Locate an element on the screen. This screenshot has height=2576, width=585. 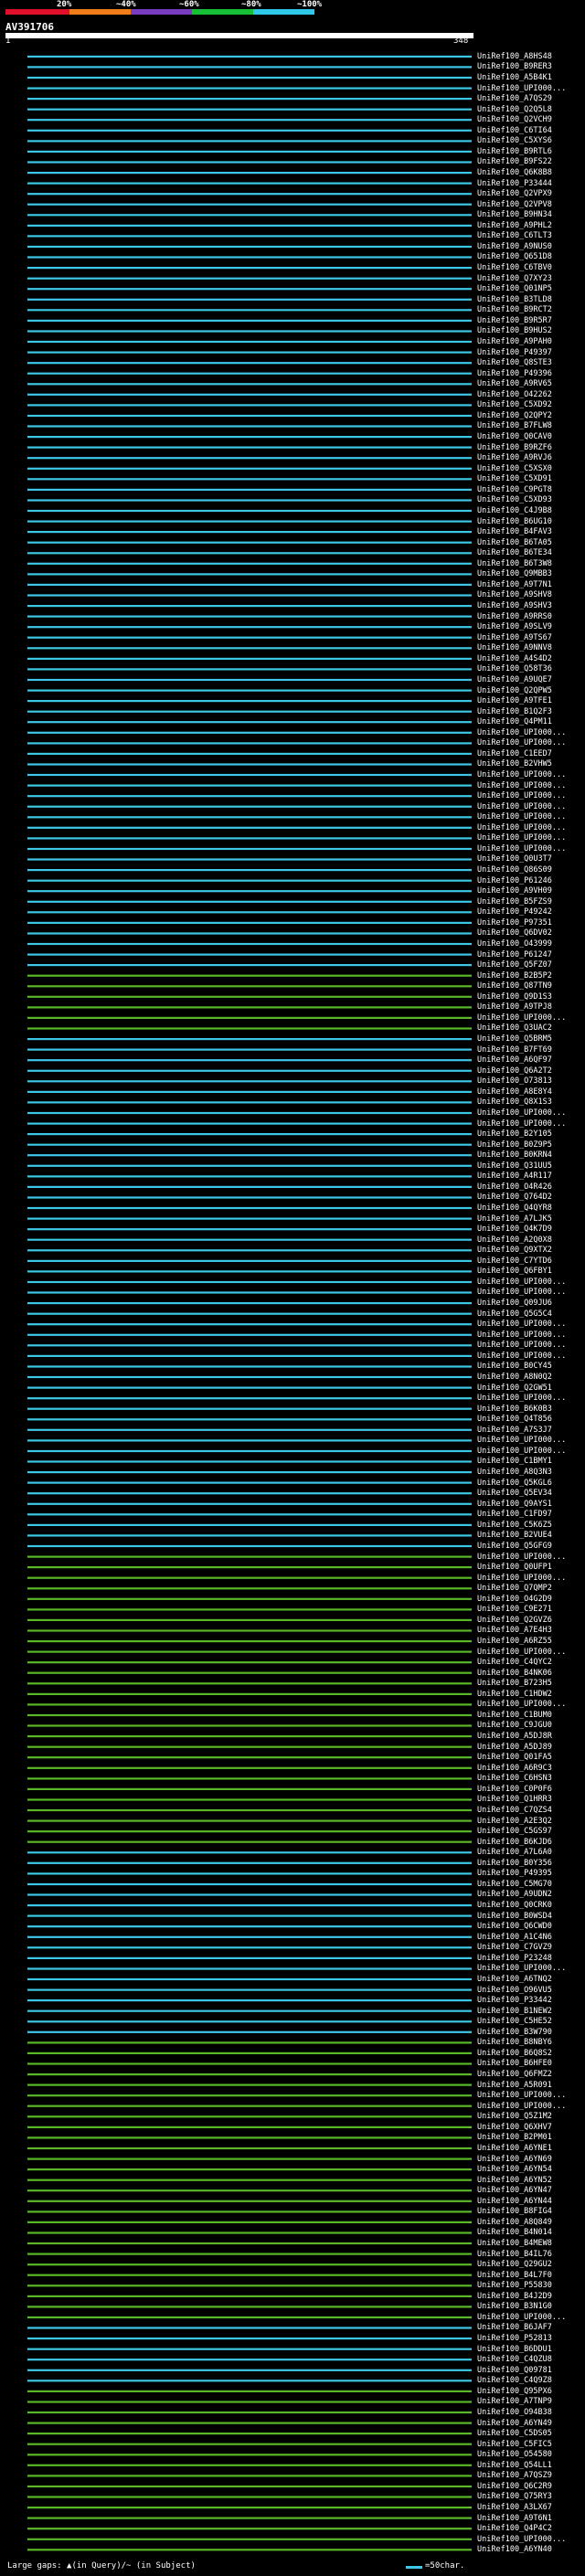
hit-label: UniRef100_B2PM01 is located at coordinates (514, 2137).